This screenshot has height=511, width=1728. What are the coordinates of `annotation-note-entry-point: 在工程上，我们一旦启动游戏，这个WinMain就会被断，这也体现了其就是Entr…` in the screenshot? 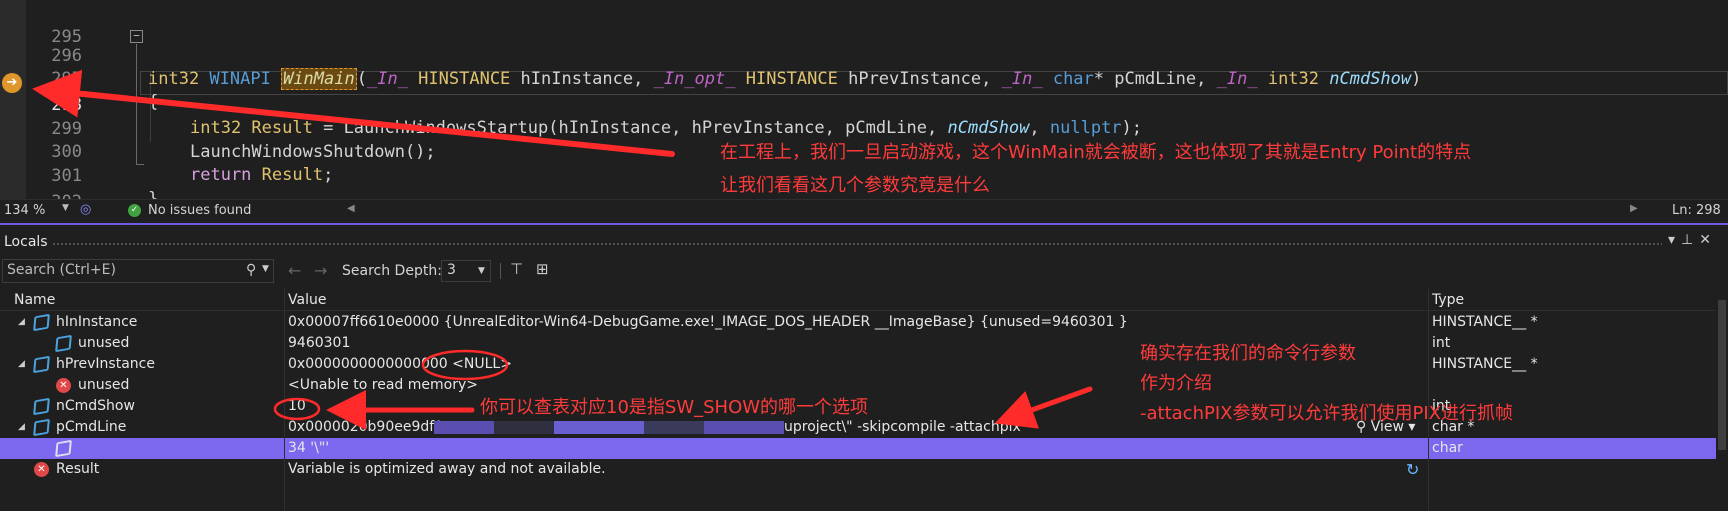 It's located at (1096, 152).